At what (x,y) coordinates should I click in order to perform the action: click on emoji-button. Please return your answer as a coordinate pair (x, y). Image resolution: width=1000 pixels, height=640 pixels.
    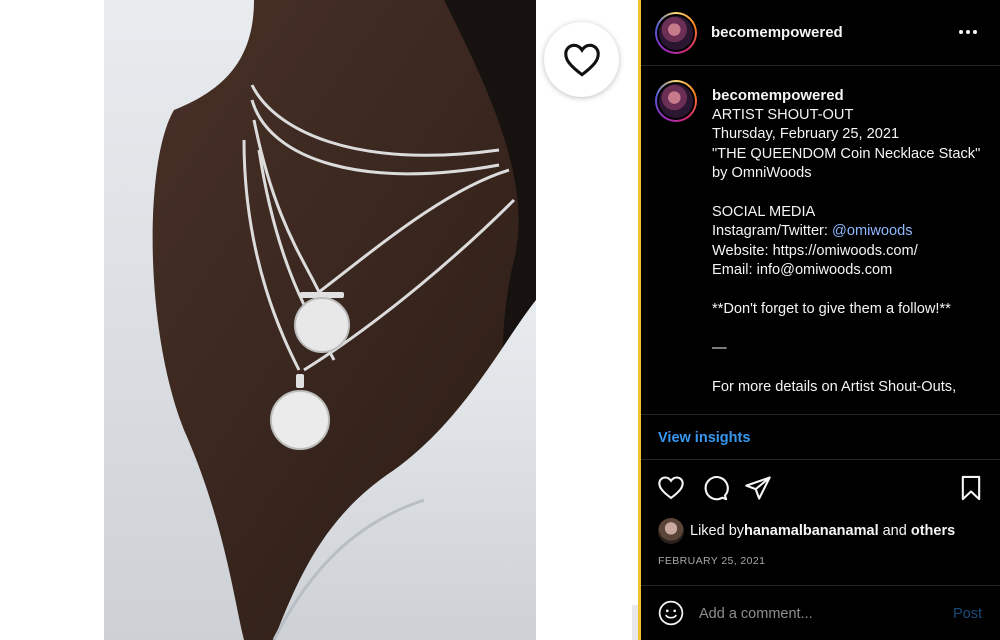
    Looking at the image, I should click on (671, 613).